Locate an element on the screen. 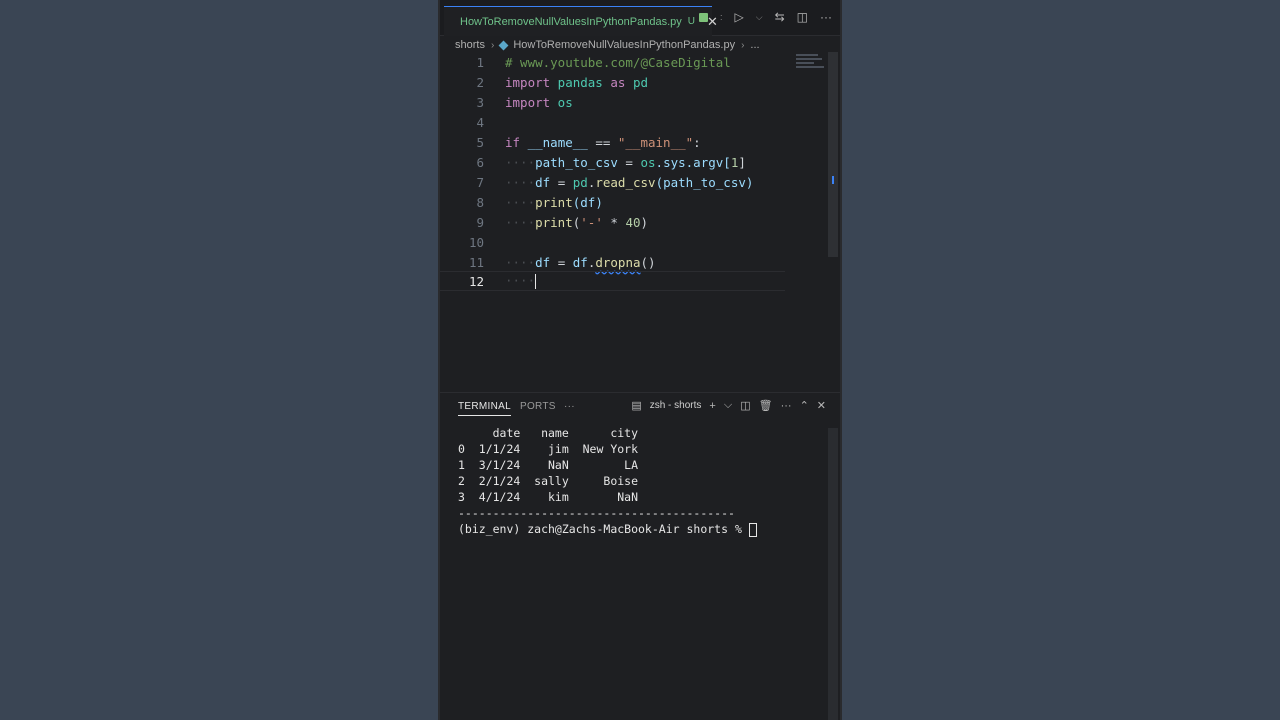 Image resolution: width=1280 pixels, height=720 pixels. code-line-active: 12 ···· is located at coordinates (612, 281).